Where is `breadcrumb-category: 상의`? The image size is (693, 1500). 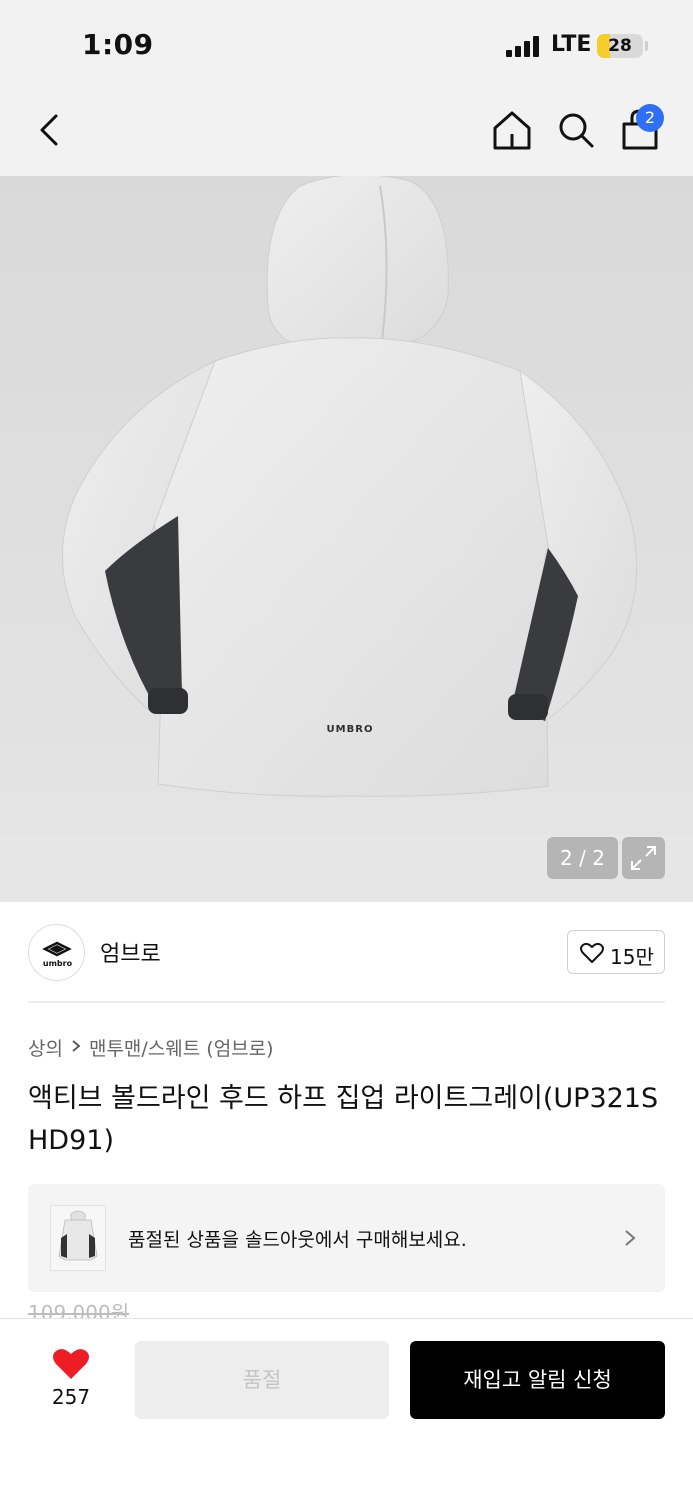
breadcrumb-category: 상의 is located at coordinates (45, 1049).